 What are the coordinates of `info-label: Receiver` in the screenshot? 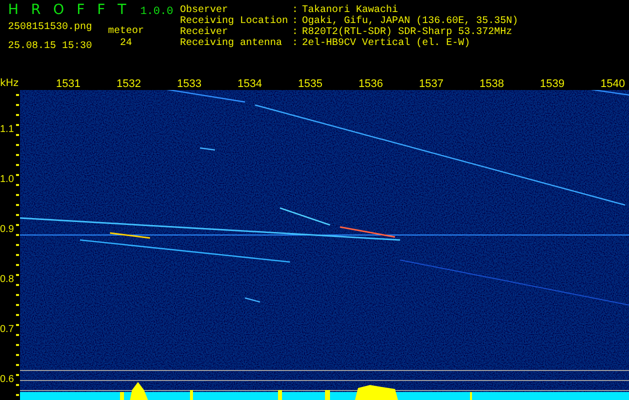 It's located at (204, 32).